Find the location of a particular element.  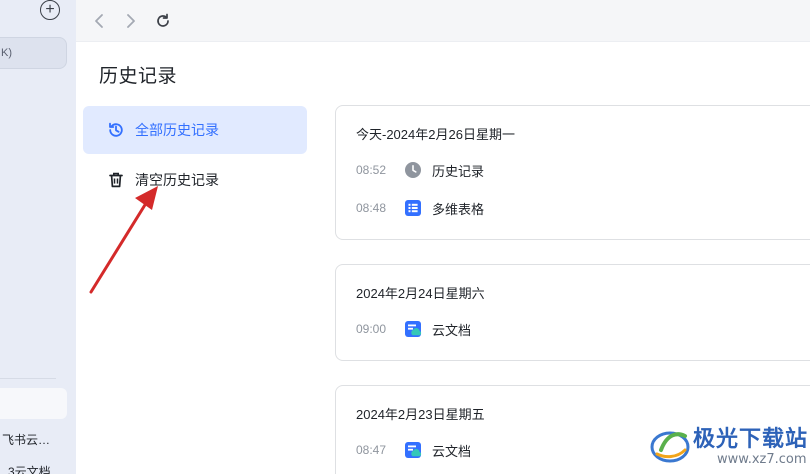

site-watermark: 极光下载站 www.xz7.com is located at coordinates (727, 446).